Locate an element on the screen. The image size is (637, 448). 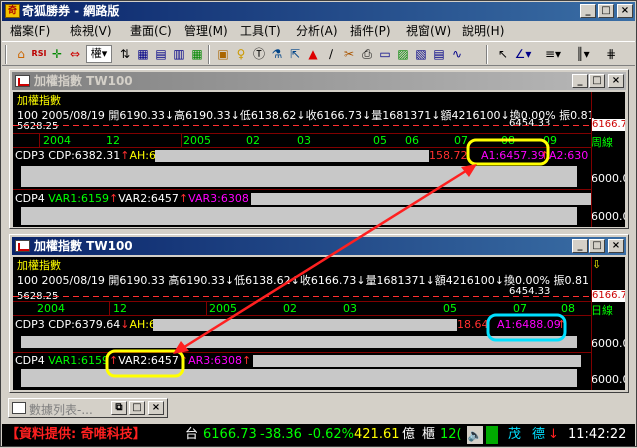
time-axis: 2004 12 2005 02 03 05 07 08 is located at coordinates (302, 308).